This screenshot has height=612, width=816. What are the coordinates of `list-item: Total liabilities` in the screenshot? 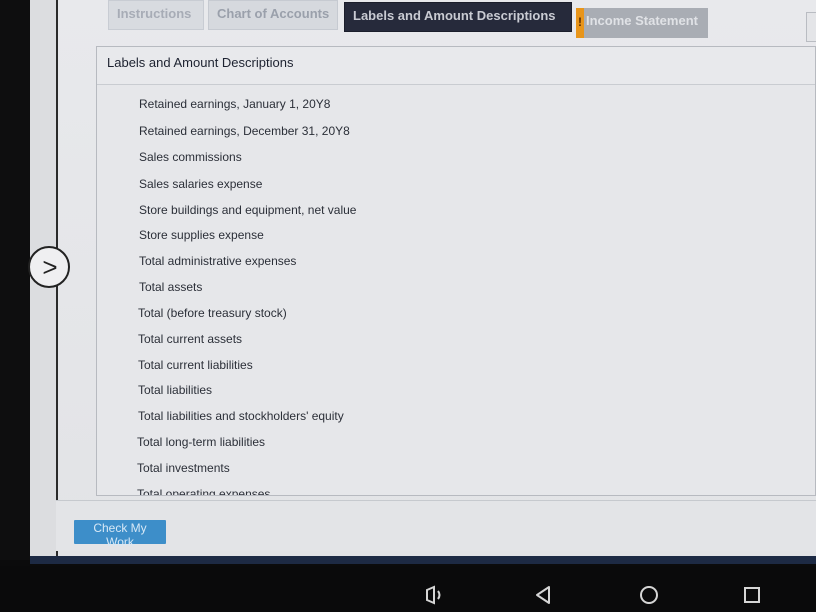 It's located at (175, 390).